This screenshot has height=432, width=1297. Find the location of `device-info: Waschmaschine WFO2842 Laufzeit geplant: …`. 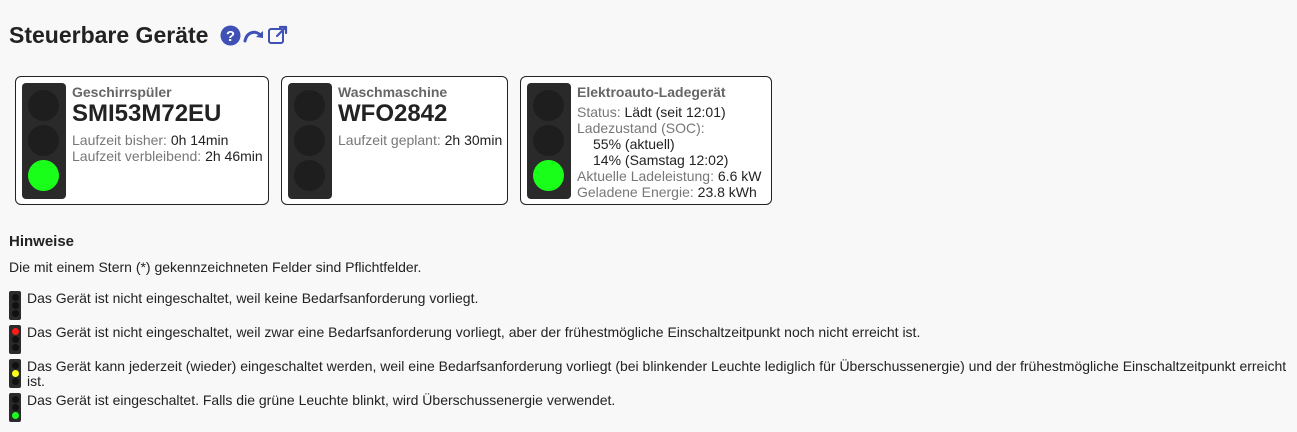

device-info: Waschmaschine WFO2842 Laufzeit geplant: … is located at coordinates (420, 116).